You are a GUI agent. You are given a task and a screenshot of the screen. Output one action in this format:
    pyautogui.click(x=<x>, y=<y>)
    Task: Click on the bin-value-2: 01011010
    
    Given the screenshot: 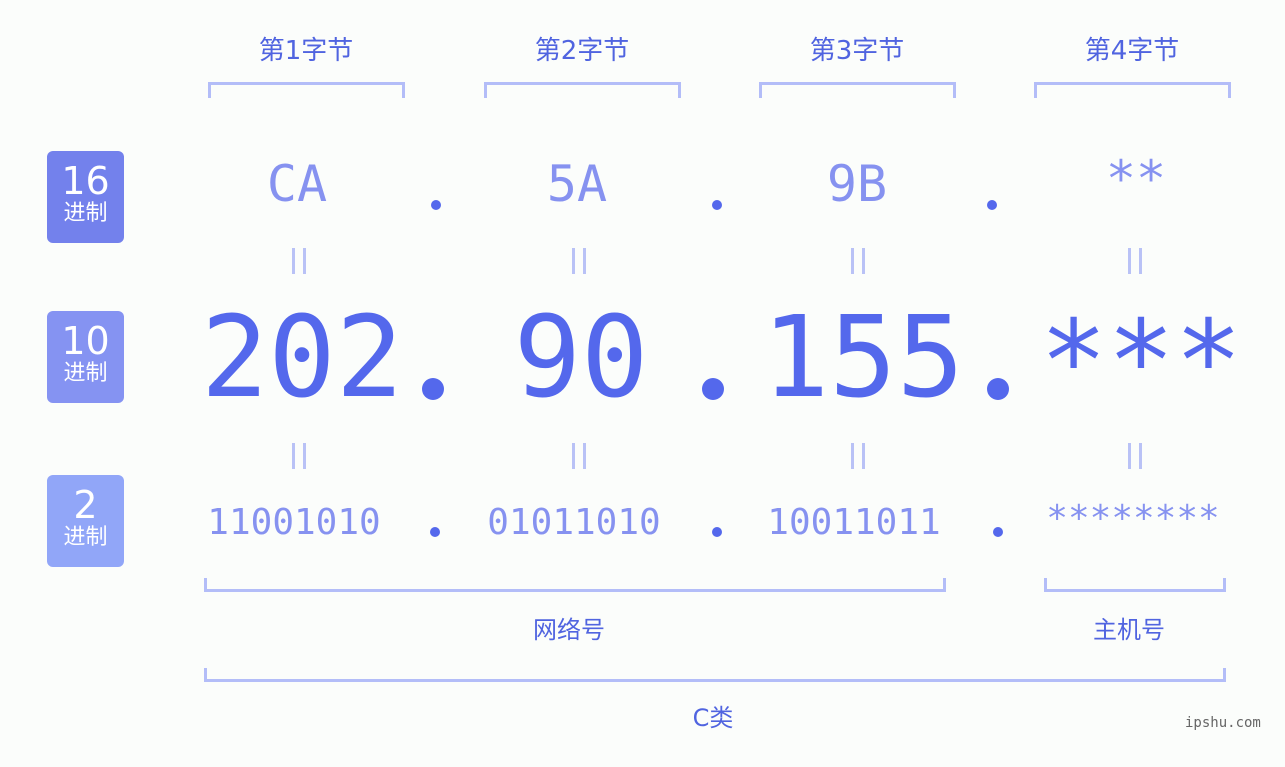 What is the action you would take?
    pyautogui.click(x=574, y=522)
    